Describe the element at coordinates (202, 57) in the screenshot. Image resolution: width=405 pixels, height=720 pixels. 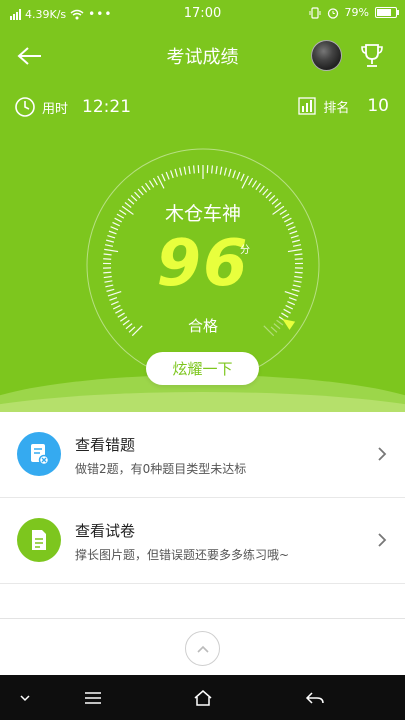
I see `page-title: 考试成绩` at that location.